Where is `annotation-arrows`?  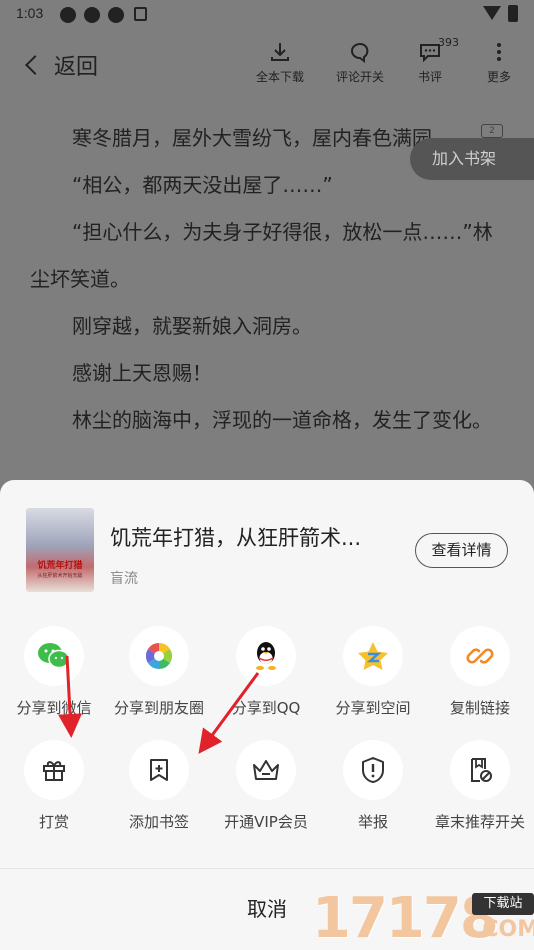 annotation-arrows is located at coordinates (159, 704).